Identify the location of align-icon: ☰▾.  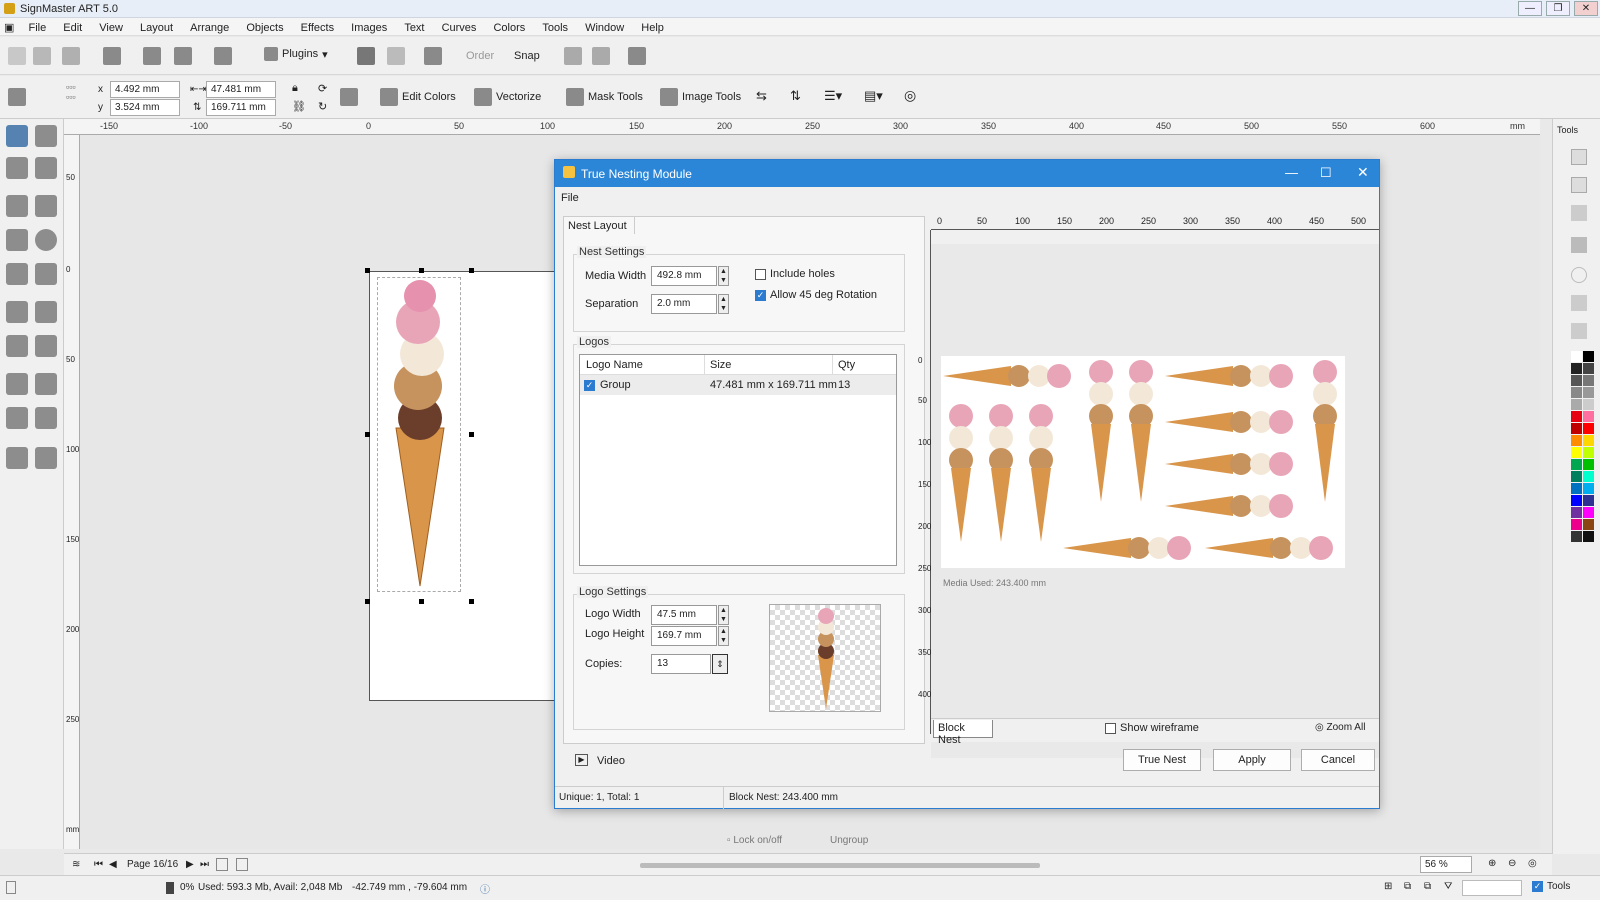
(833, 96).